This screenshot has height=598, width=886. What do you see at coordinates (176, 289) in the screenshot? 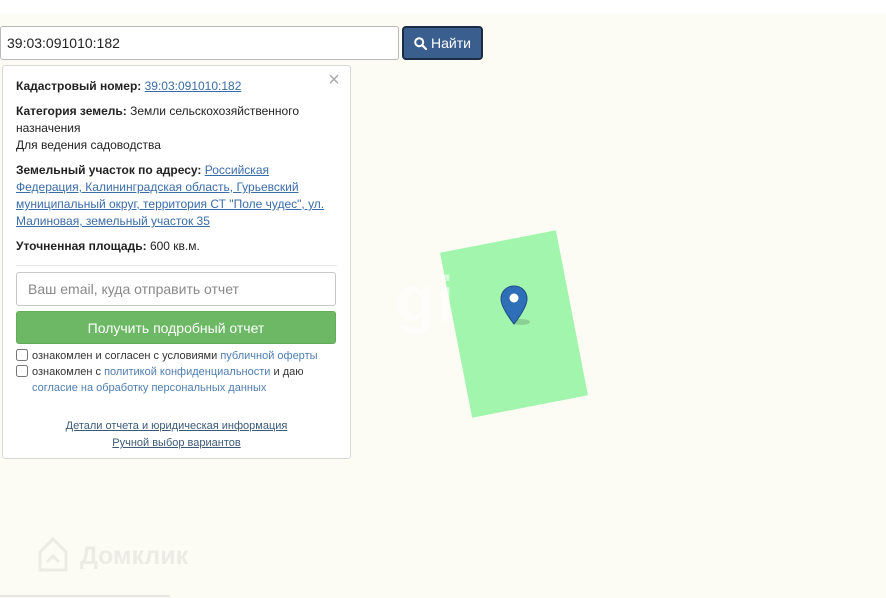
I see `email-field` at bounding box center [176, 289].